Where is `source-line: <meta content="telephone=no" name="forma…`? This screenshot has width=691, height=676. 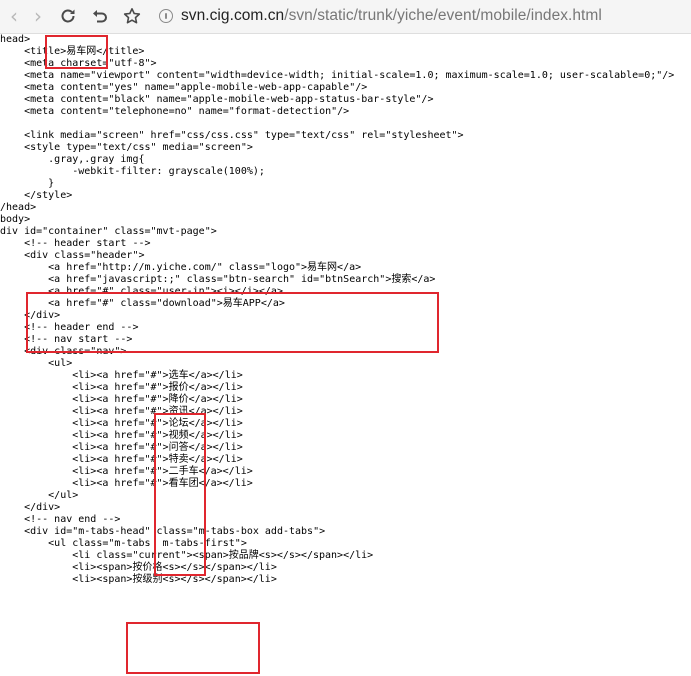 source-line: <meta content="telephone=no" name="forma… is located at coordinates (175, 111).